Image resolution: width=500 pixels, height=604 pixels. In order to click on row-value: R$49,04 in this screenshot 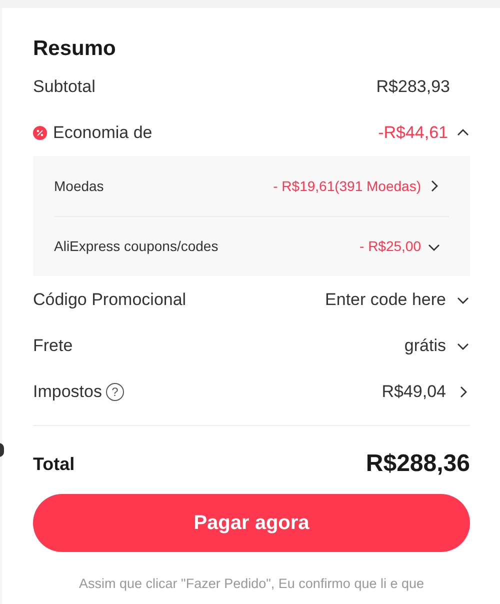, I will do `click(414, 392)`.